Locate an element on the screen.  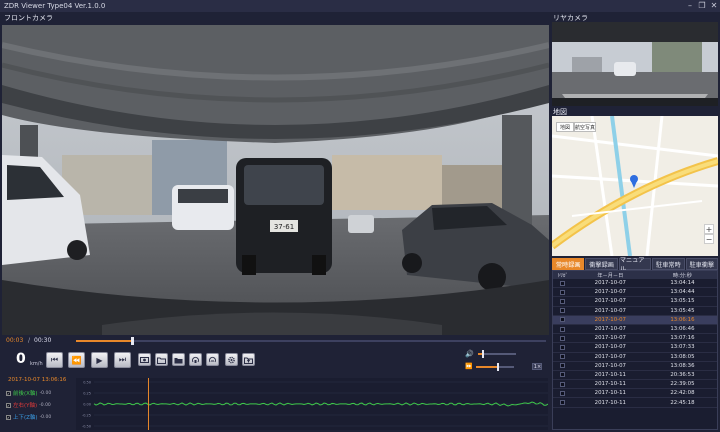
table-row: 2017-10-07 13:07:16 is located at coordinates (635, 339).